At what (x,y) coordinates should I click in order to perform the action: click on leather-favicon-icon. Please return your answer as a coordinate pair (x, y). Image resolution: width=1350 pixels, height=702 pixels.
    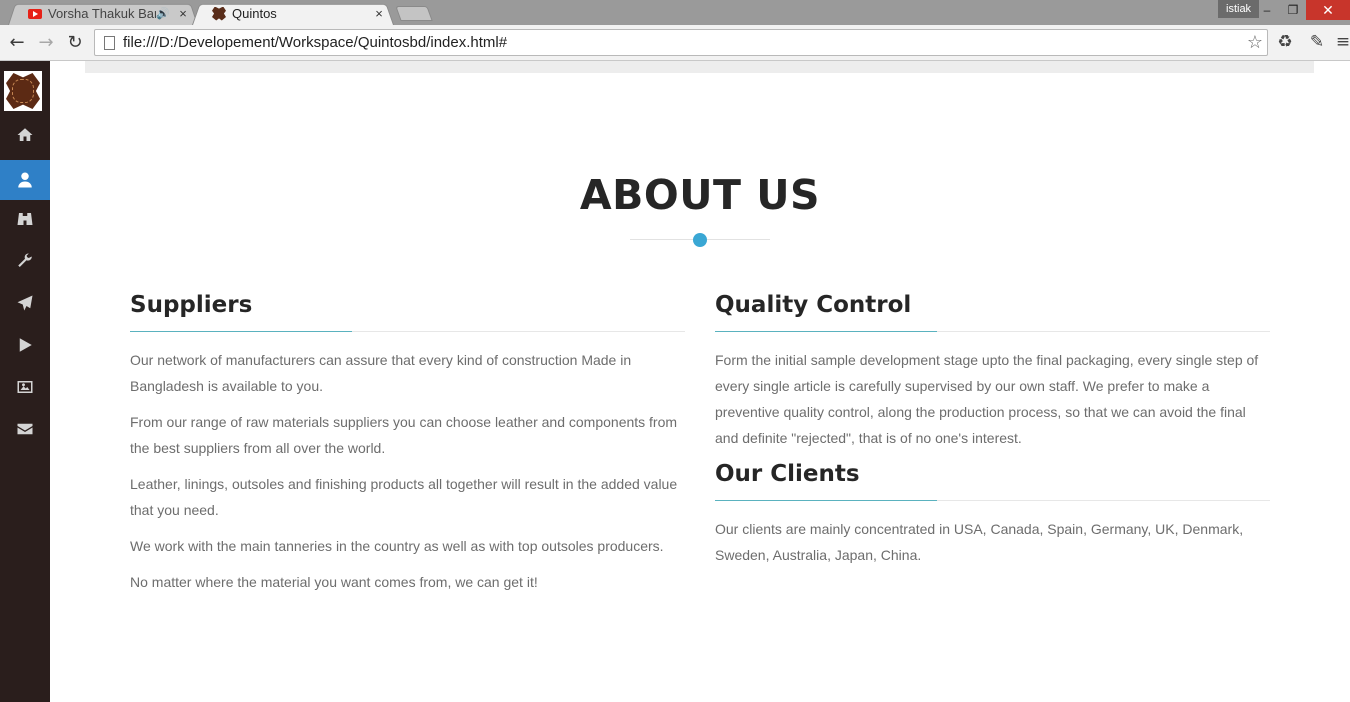
    Looking at the image, I should click on (219, 13).